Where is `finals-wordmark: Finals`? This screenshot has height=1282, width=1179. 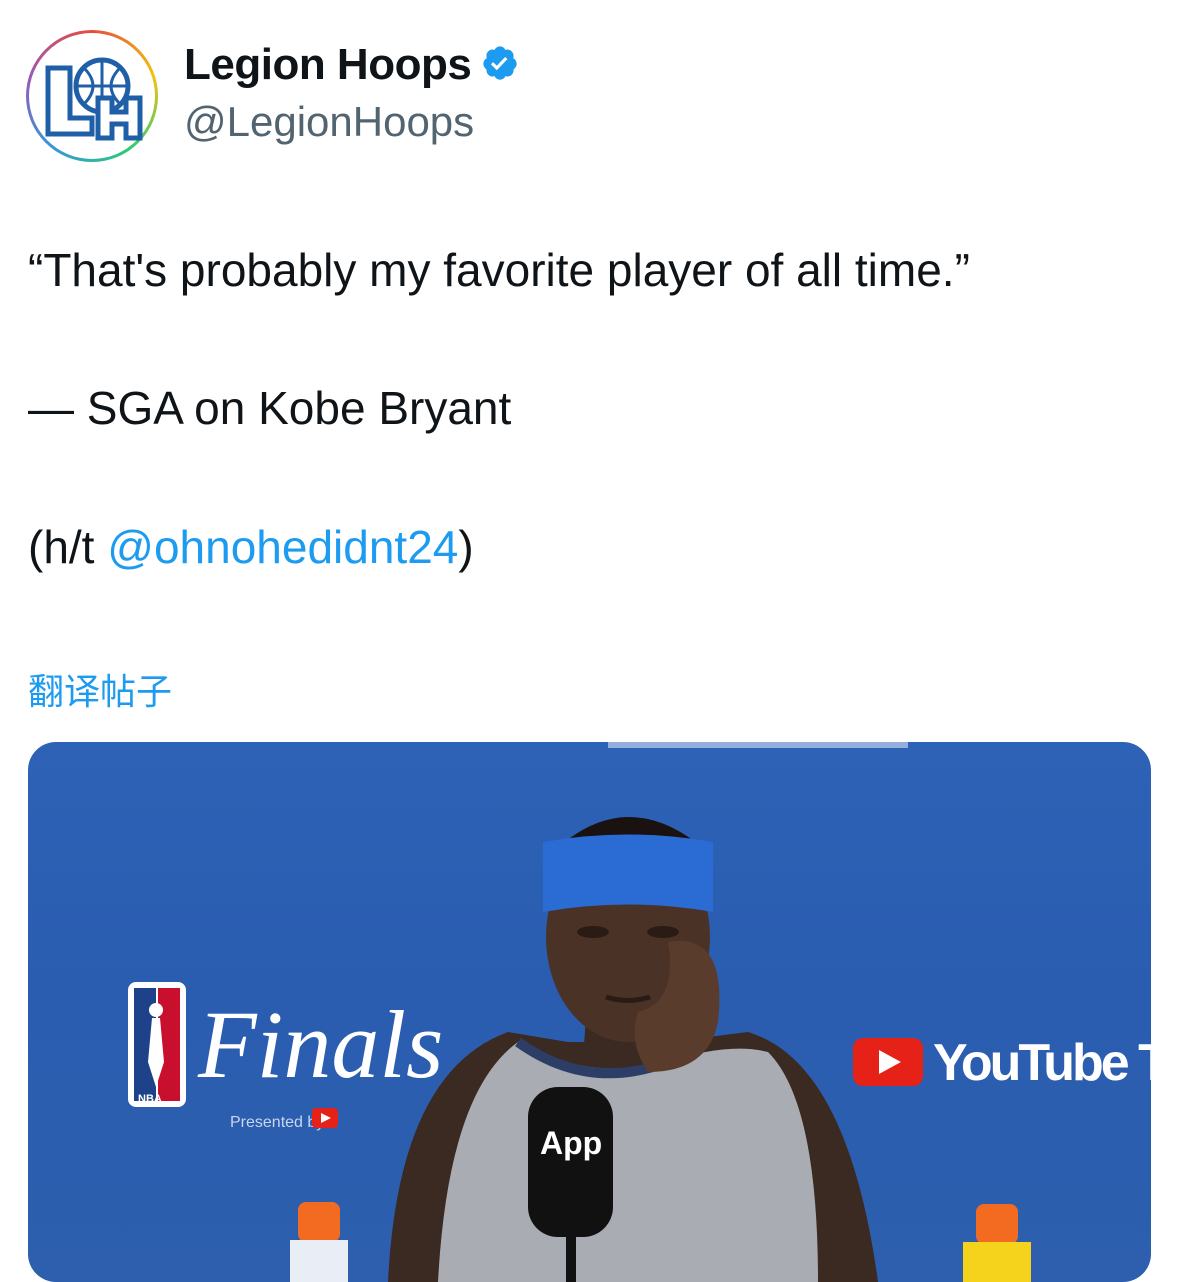
finals-wordmark: Finals is located at coordinates (320, 1044).